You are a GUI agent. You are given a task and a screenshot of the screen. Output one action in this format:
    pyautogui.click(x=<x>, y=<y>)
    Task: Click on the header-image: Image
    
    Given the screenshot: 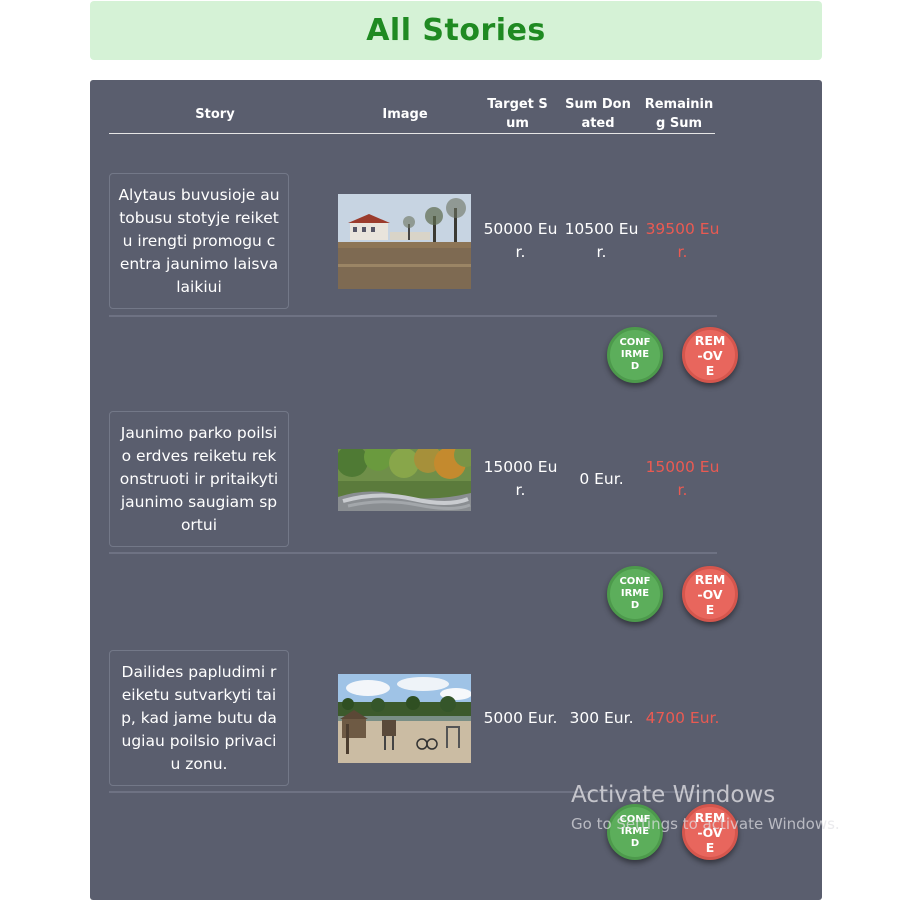 What is the action you would take?
    pyautogui.click(x=405, y=114)
    